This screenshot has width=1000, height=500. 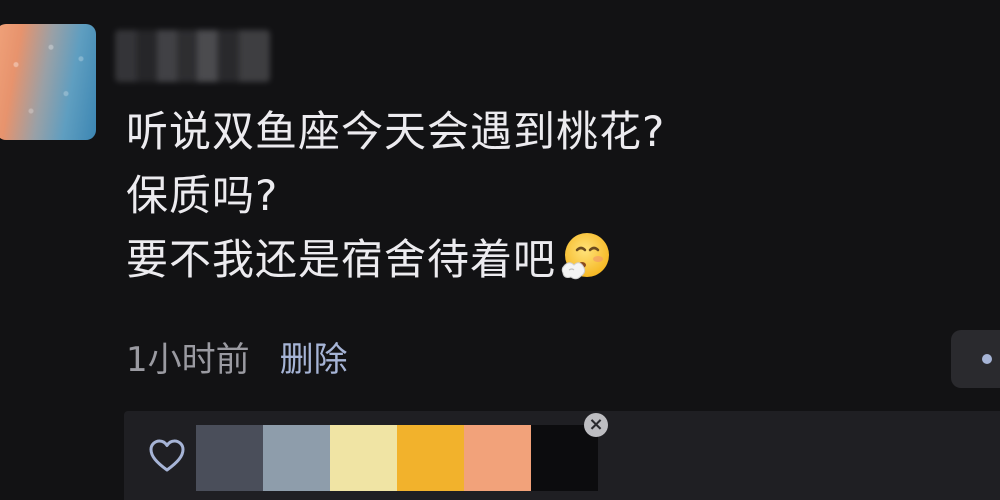 What do you see at coordinates (192, 56) in the screenshot?
I see `username-blurred` at bounding box center [192, 56].